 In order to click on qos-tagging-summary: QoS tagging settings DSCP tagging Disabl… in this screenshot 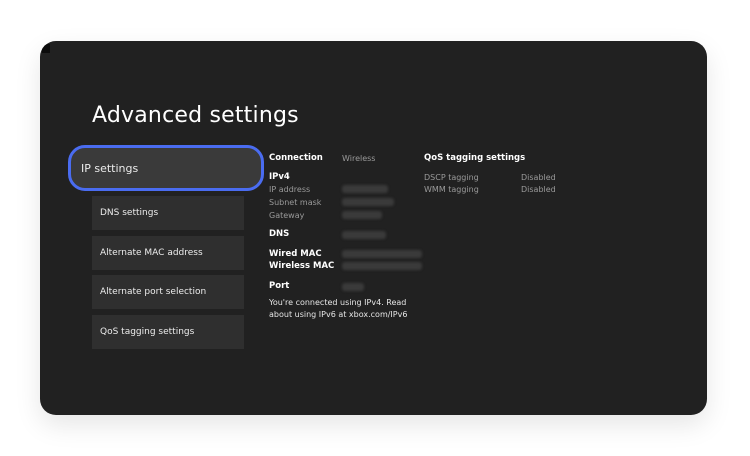, I will do `click(499, 178)`.